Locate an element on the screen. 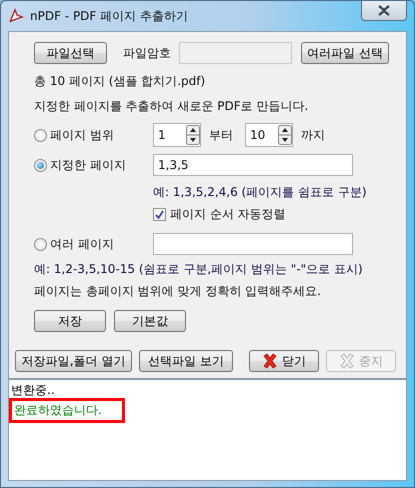 The width and height of the screenshot is (415, 488). checkbox is located at coordinates (159, 214).